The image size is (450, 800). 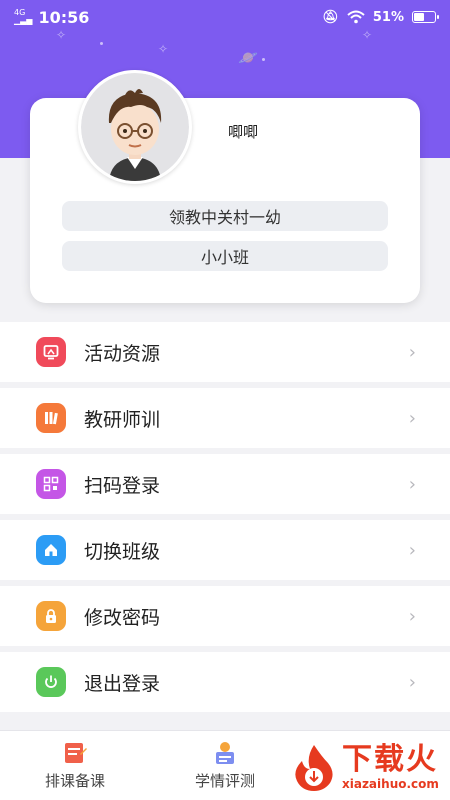 What do you see at coordinates (122, 617) in the screenshot?
I see `menu-label: 修改密码` at bounding box center [122, 617].